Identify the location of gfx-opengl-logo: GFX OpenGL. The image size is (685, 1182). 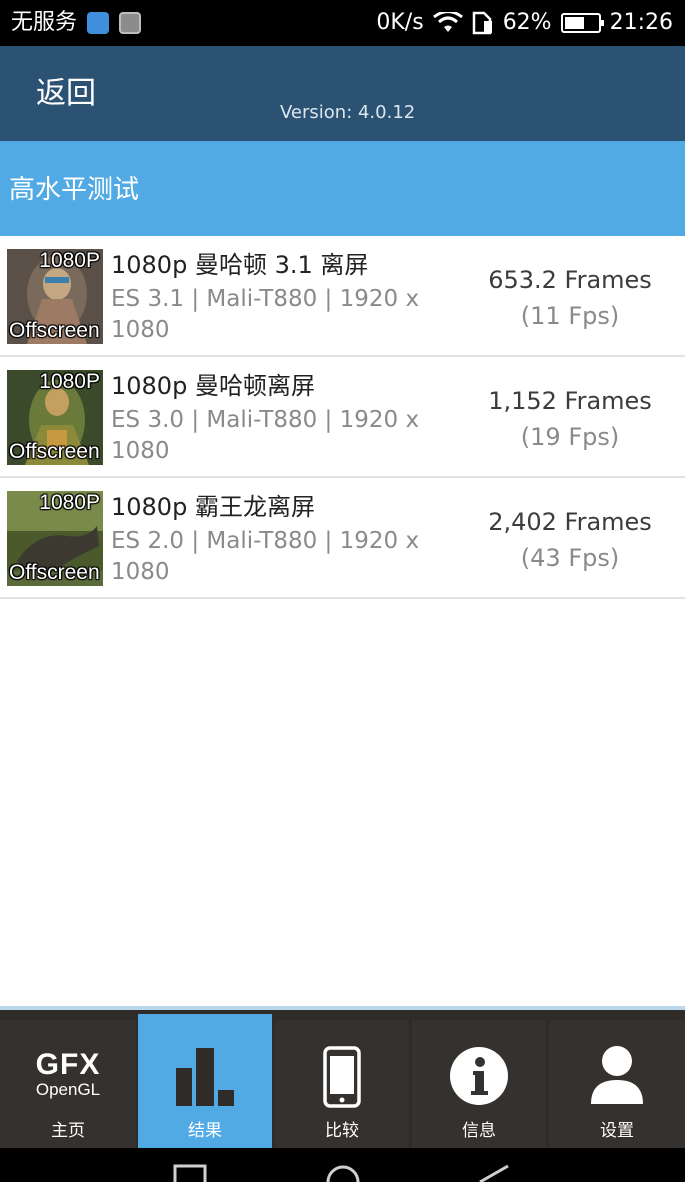
(68, 1075).